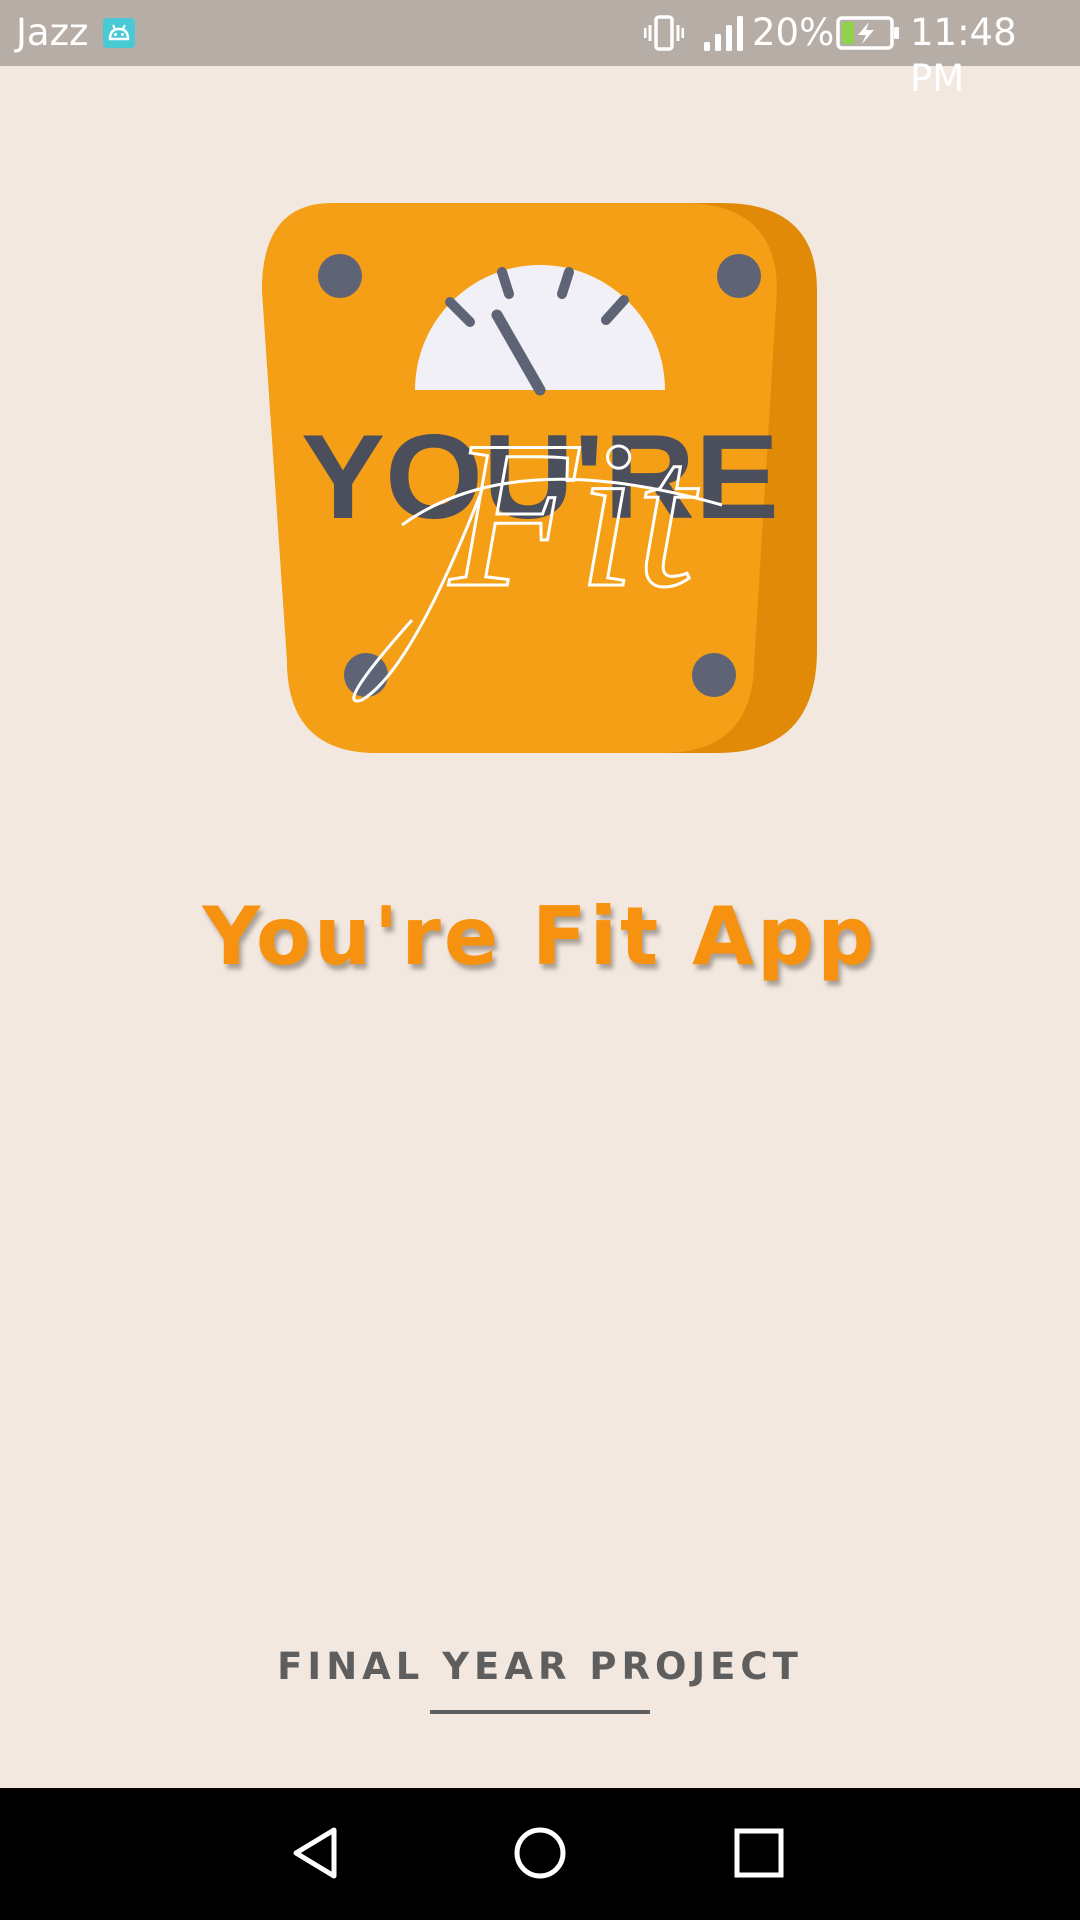 The image size is (1080, 1920). Describe the element at coordinates (540, 936) in the screenshot. I see `app-title: You're Fit App` at that location.